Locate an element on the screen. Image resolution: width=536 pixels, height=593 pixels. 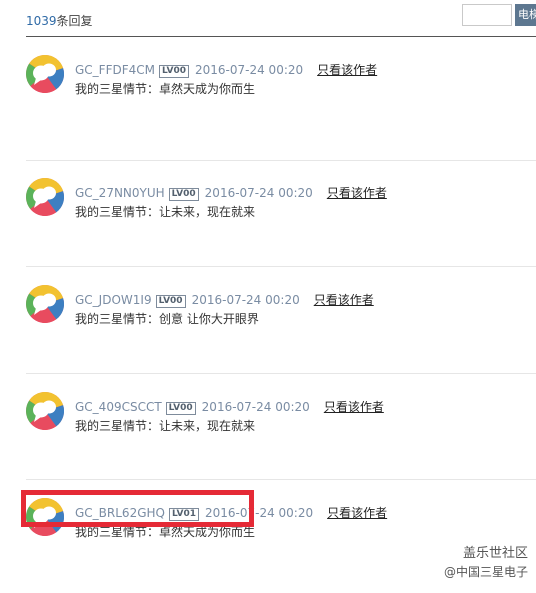
floor-jump-button: 电梯直达 is located at coordinates (525, 15).